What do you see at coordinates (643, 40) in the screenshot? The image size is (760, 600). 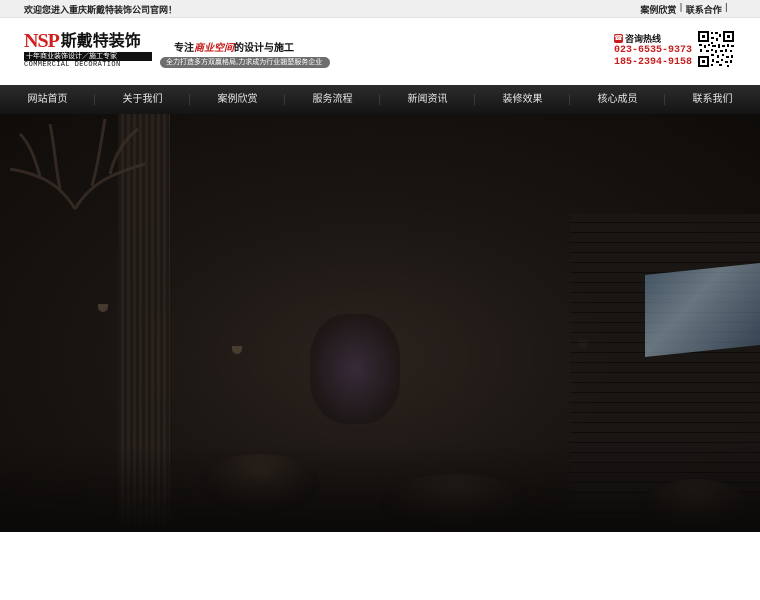 I see `hotline-label: 咨询热线` at bounding box center [643, 40].